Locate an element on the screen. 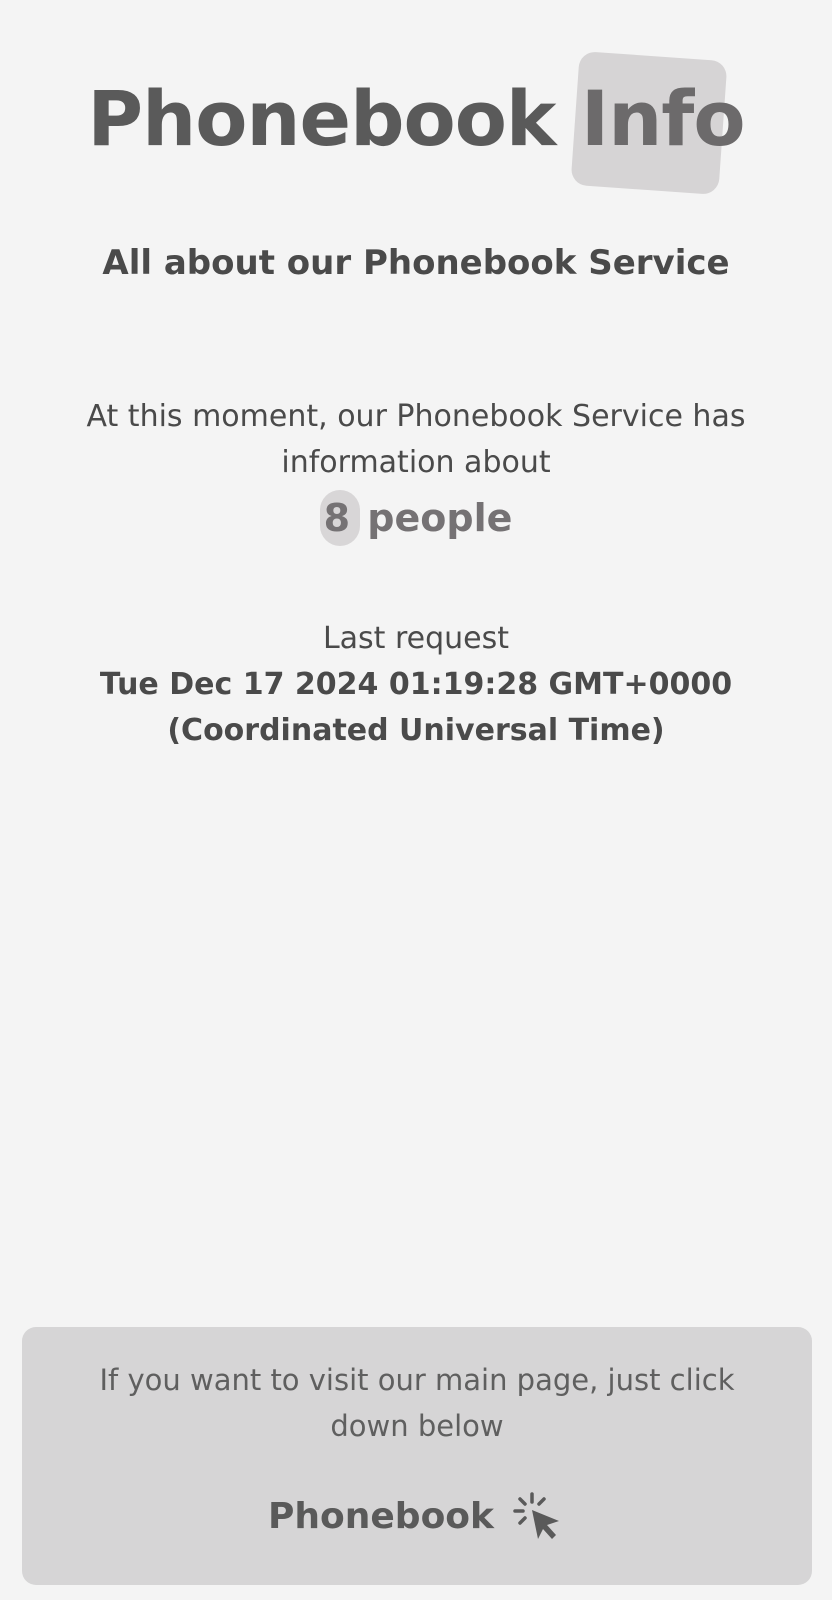  people-count: 8 people is located at coordinates (416, 518).